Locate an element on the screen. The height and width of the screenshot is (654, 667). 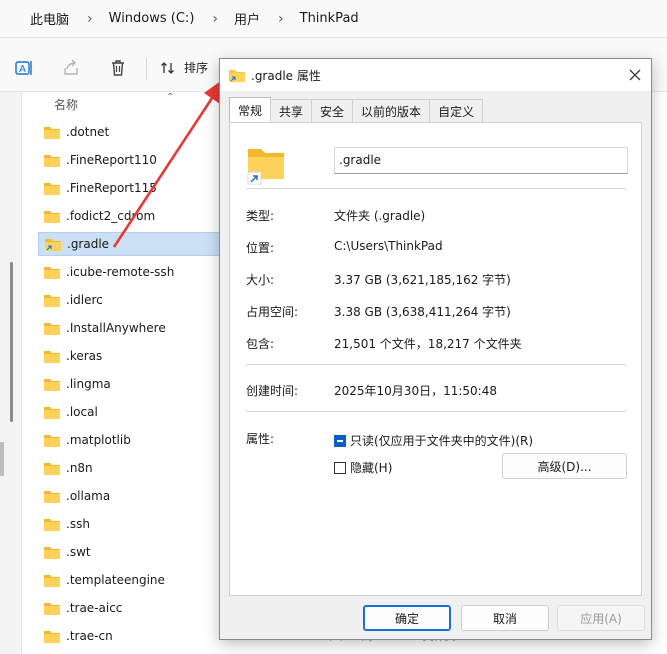
breadcrumb-thinkpad: ThinkPad is located at coordinates (329, 18).